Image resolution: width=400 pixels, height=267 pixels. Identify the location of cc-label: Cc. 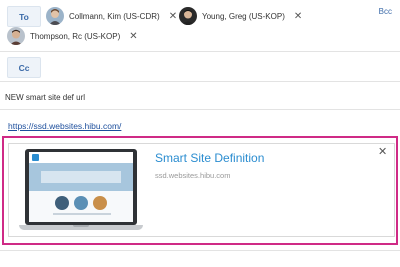
(24, 67).